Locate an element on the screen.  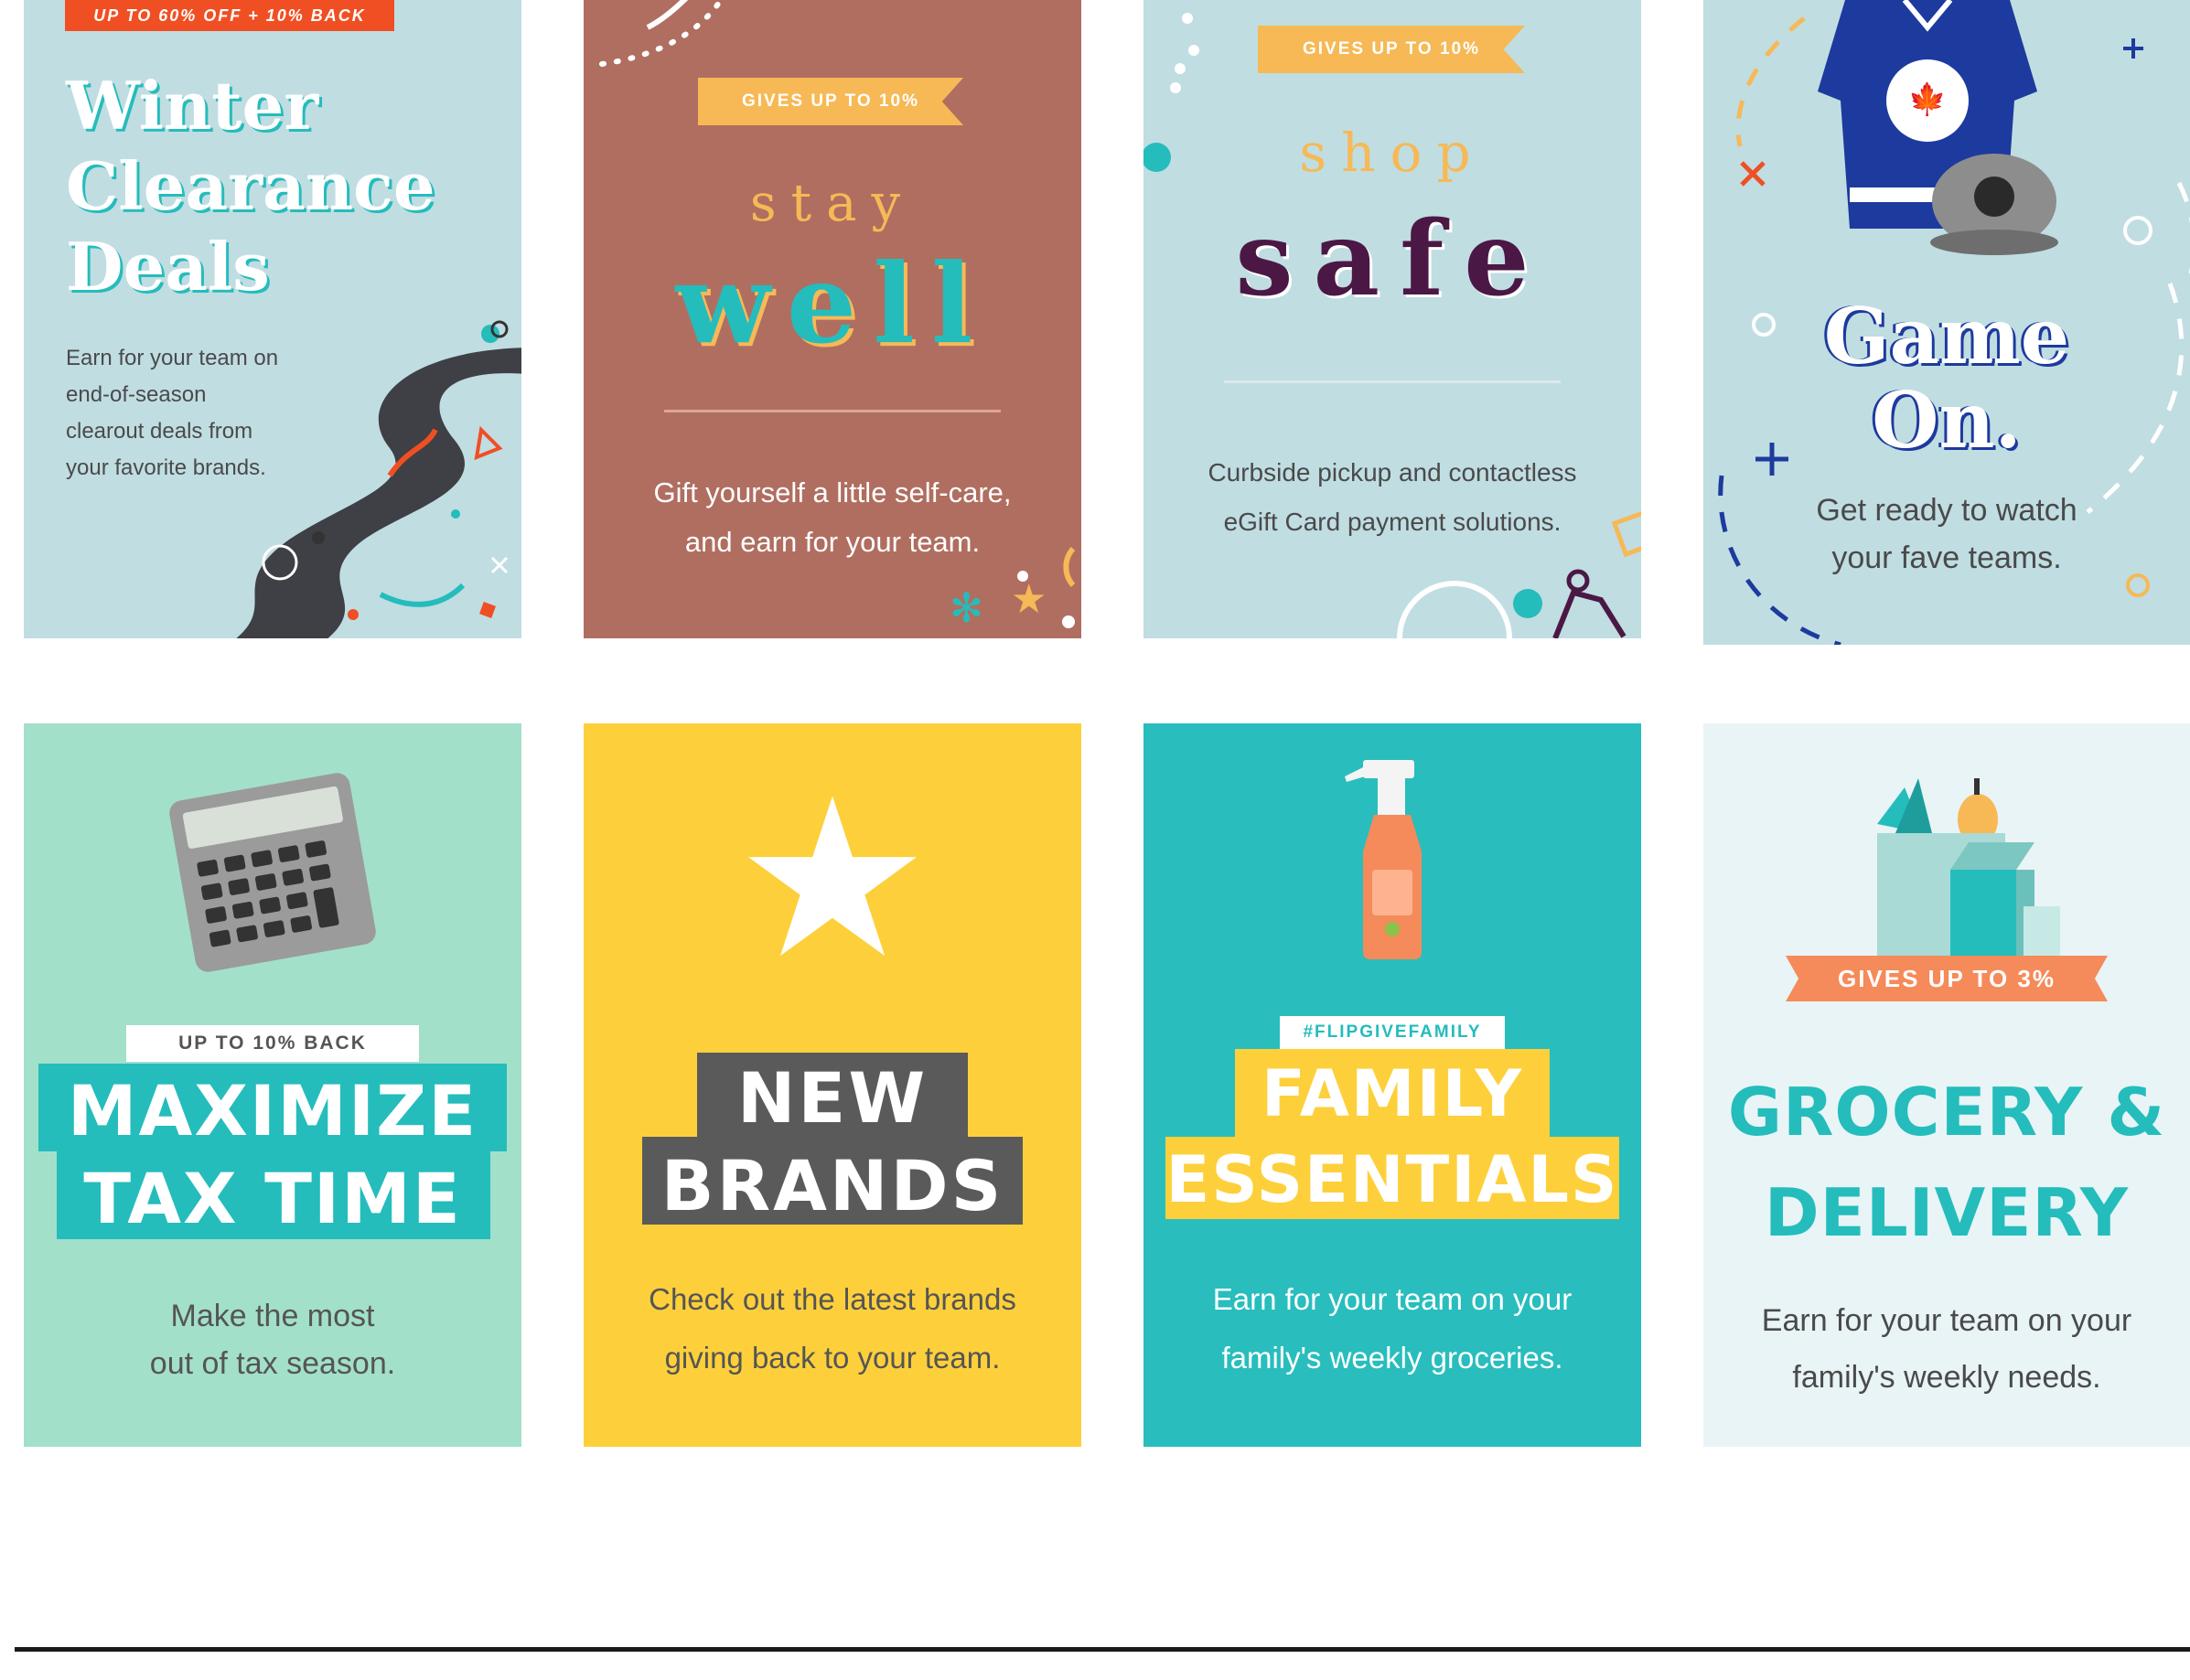
kicker-text: stay is located at coordinates (833, 203).